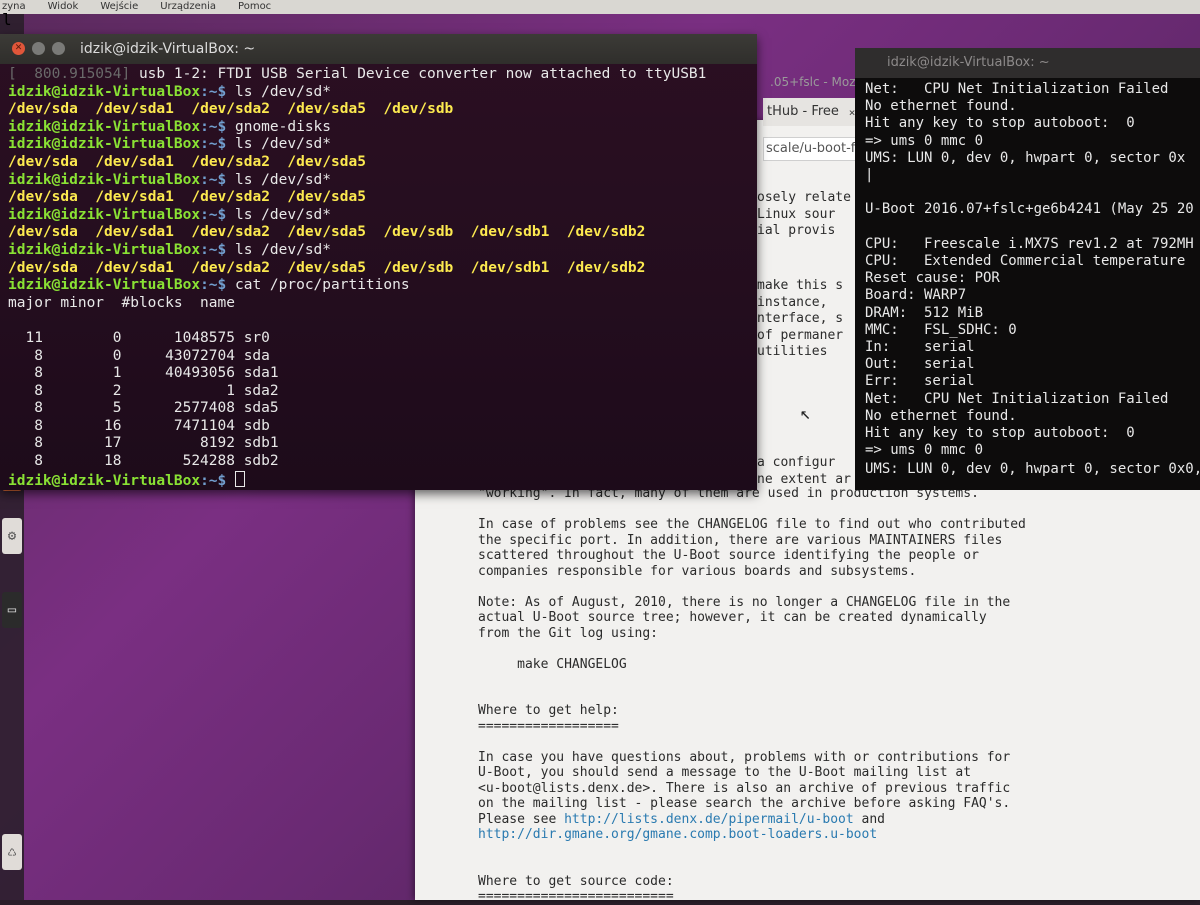 The height and width of the screenshot is (905, 1200). I want to click on mailing-list-link: http://lists.denx.de/pipermail/u-boot, so click(709, 819).